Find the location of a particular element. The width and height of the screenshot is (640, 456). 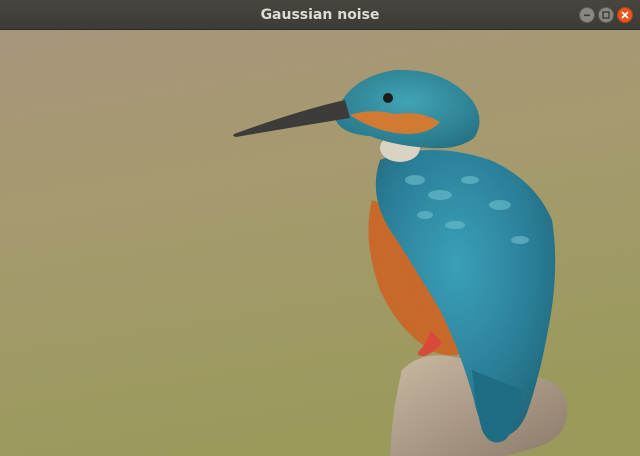

window-titlebar: Gaussian noise is located at coordinates (320, 15).